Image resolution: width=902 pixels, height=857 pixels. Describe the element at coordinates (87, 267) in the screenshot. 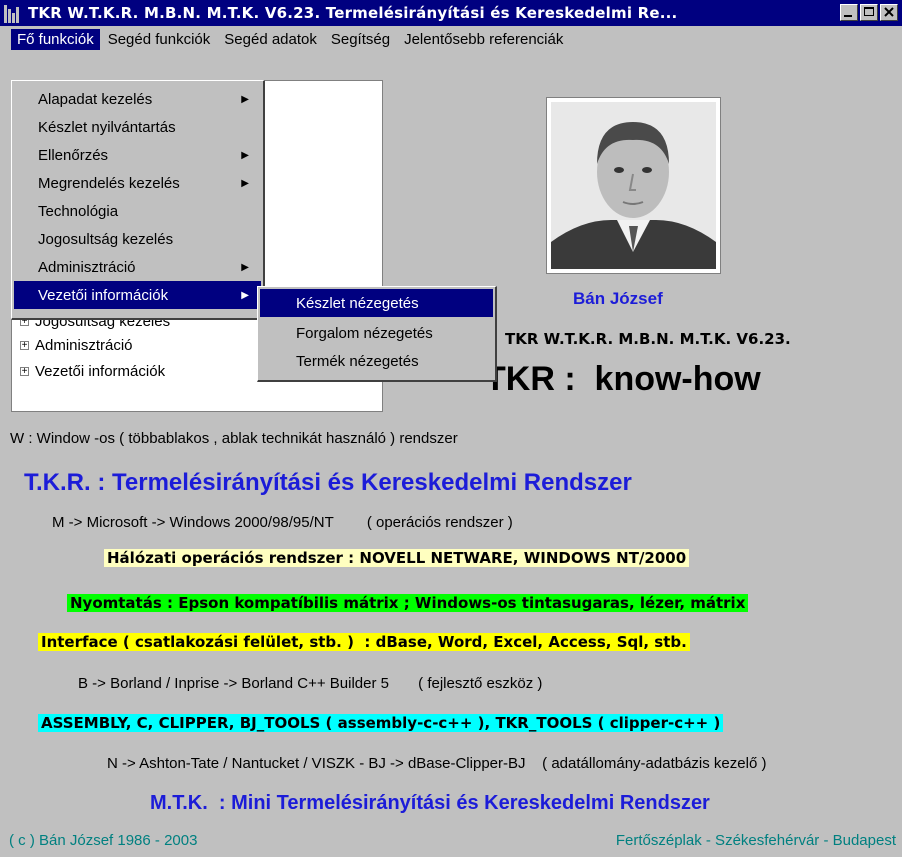

I see `menu-item-label: Adminisztráció` at that location.